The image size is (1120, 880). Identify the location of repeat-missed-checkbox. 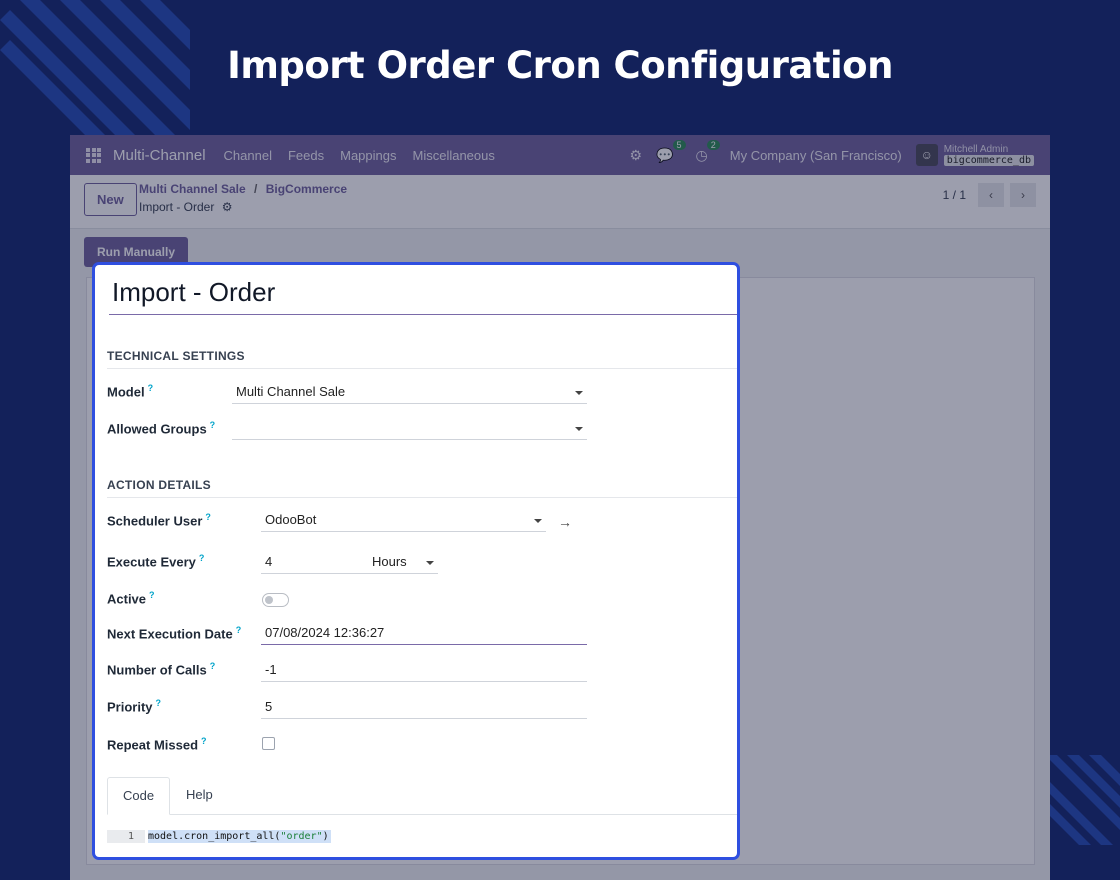
(268, 743).